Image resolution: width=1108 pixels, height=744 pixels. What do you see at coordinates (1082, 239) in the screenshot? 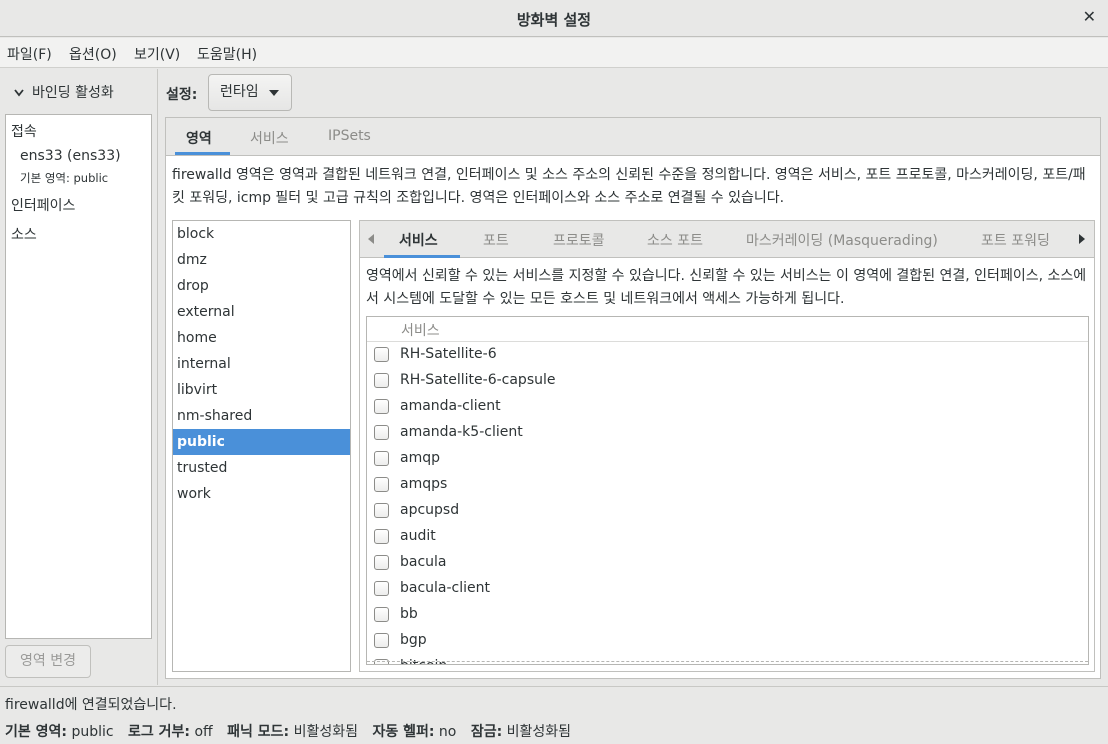
I see `tabs-scroll-right-icon` at bounding box center [1082, 239].